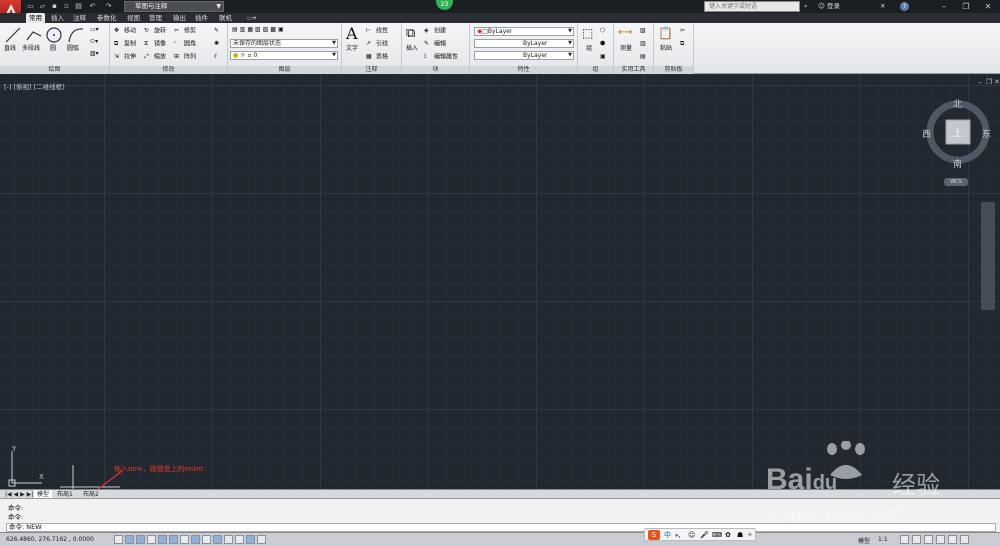 The image size is (1000, 546). I want to click on transparency-toggle, so click(239, 539).